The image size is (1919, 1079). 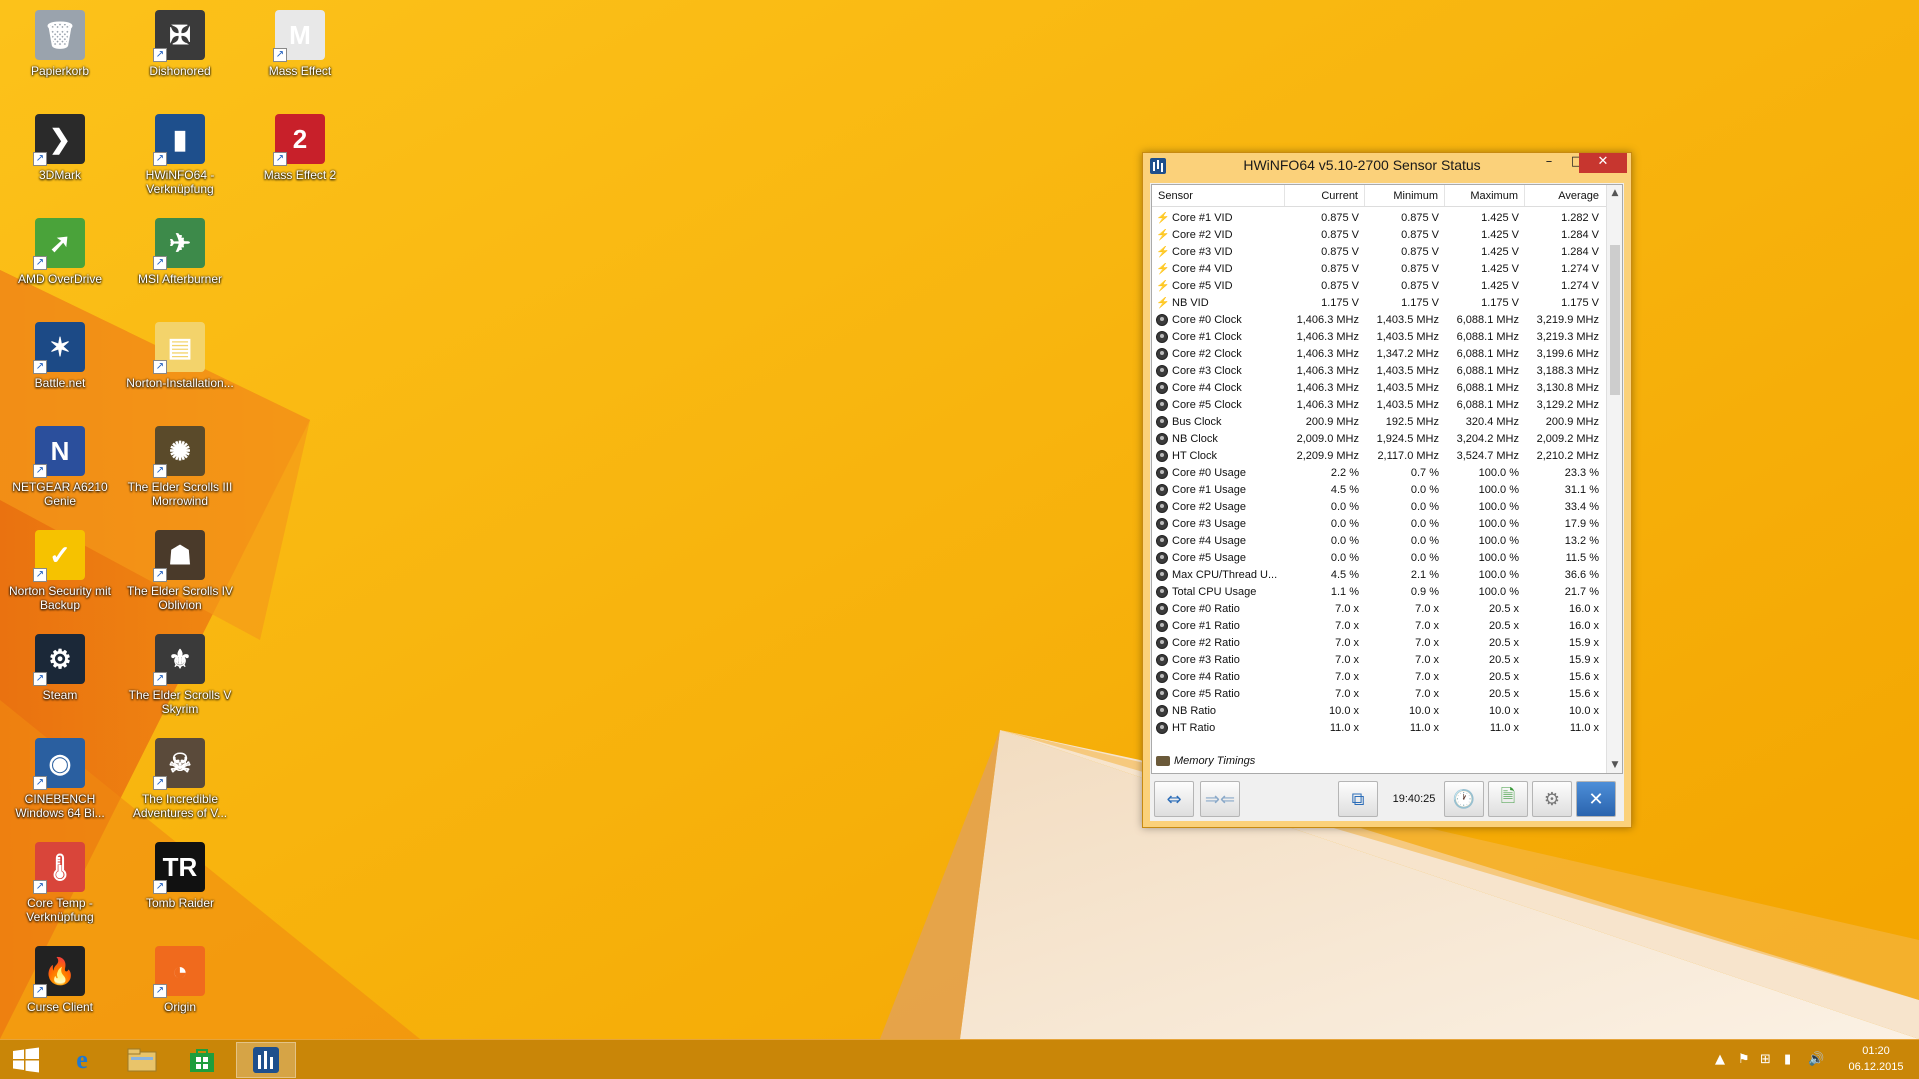 What do you see at coordinates (1405, 195) in the screenshot?
I see `column-header-minimum: Minimum` at bounding box center [1405, 195].